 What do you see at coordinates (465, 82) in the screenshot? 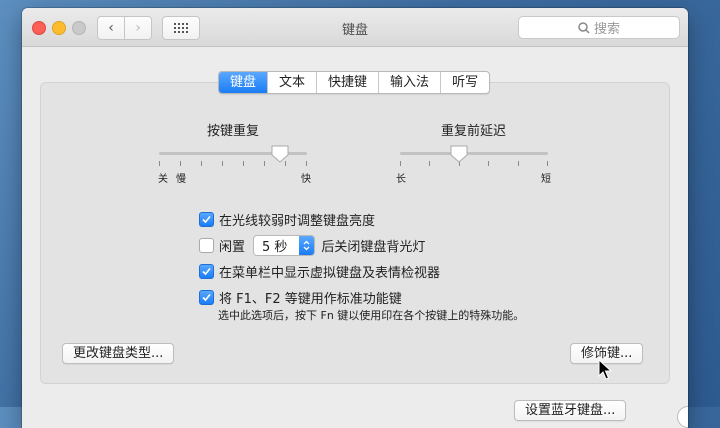
I see `tab-dictation: 听写` at bounding box center [465, 82].